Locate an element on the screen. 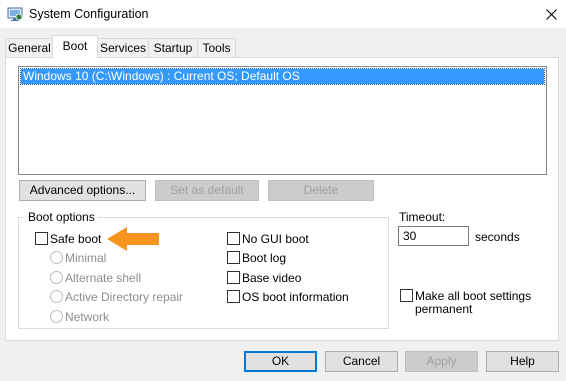  boot-options-label: Boot options is located at coordinates (61, 217).